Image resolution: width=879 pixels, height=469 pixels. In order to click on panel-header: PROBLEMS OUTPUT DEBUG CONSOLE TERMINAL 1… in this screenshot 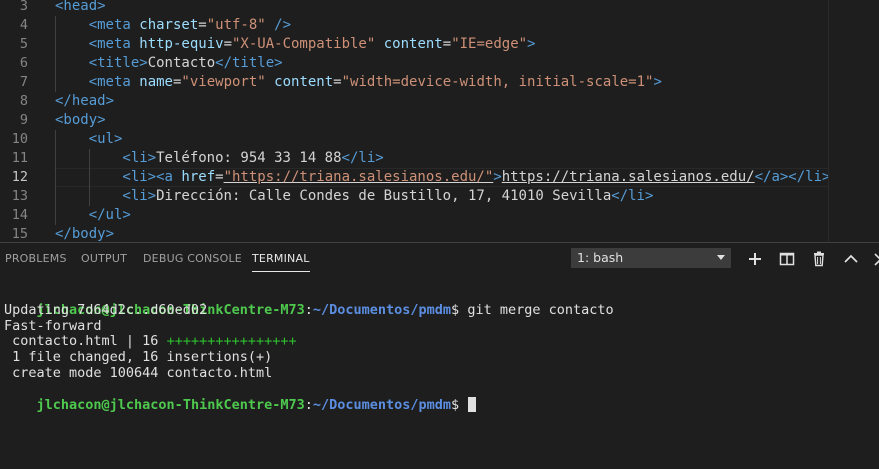, I will do `click(439, 259)`.